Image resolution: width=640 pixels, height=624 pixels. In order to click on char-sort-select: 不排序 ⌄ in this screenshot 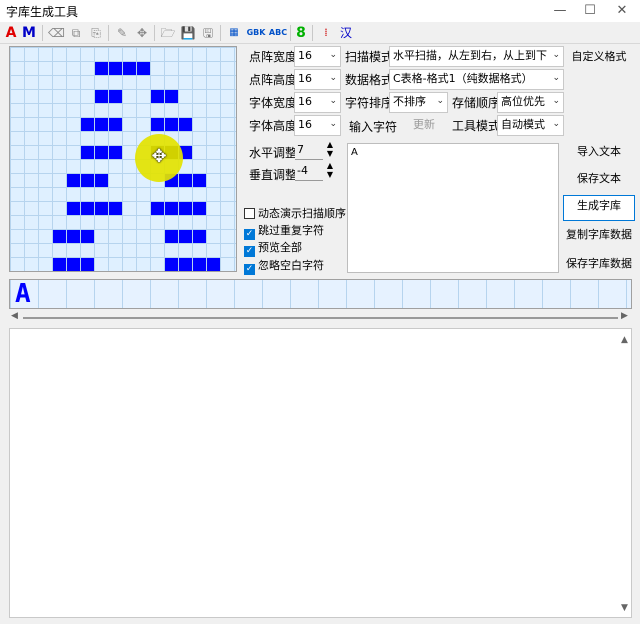, I will do `click(418, 102)`.